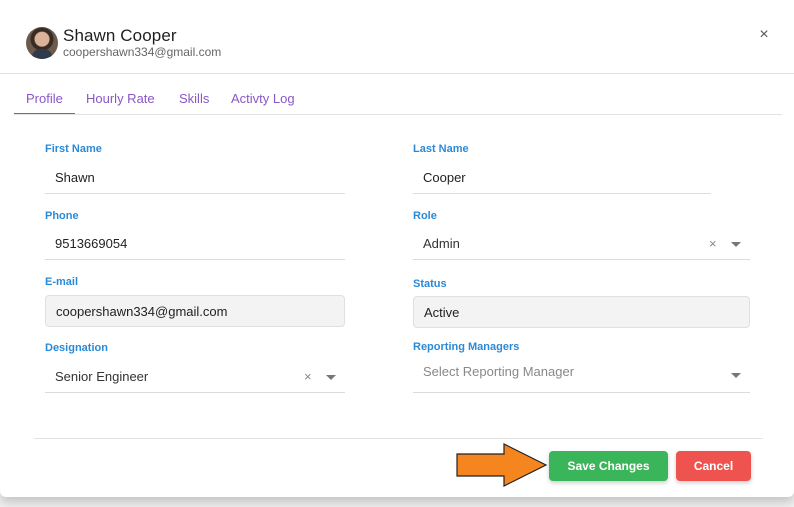 The width and height of the screenshot is (794, 507). Describe the element at coordinates (263, 98) in the screenshot. I see `tab-activity-log: Activty Log` at that location.